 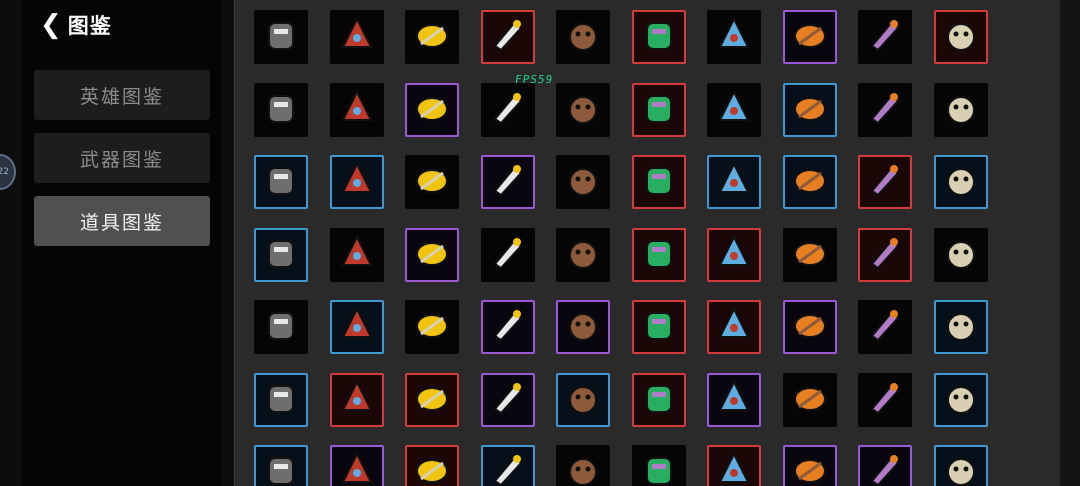 I want to click on back-button: ❮ 图鉴, so click(x=76, y=25).